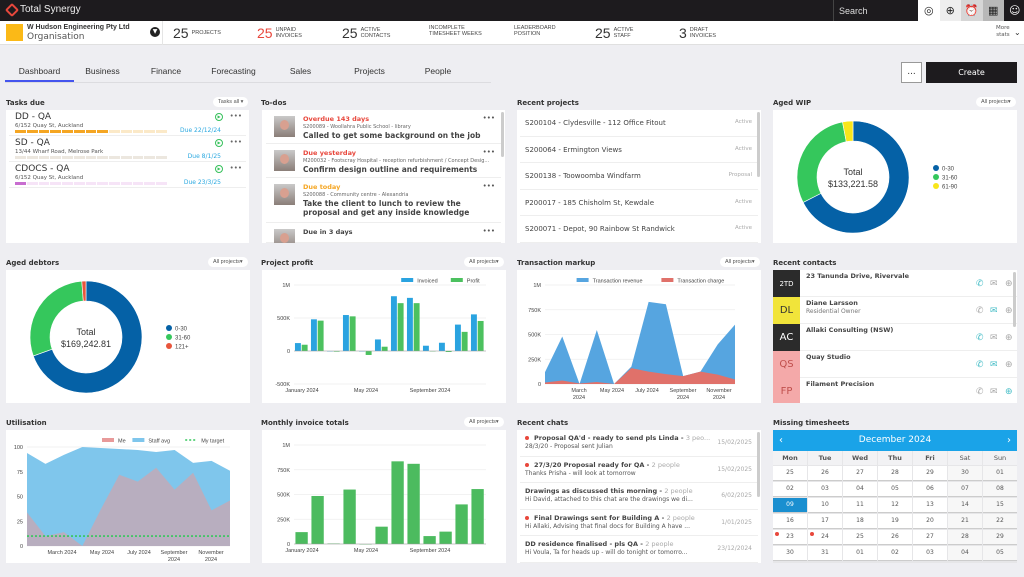 The height and width of the screenshot is (577, 1024). What do you see at coordinates (614, 33) in the screenshot?
I see `stat-item: 25 Active Staff` at bounding box center [614, 33].